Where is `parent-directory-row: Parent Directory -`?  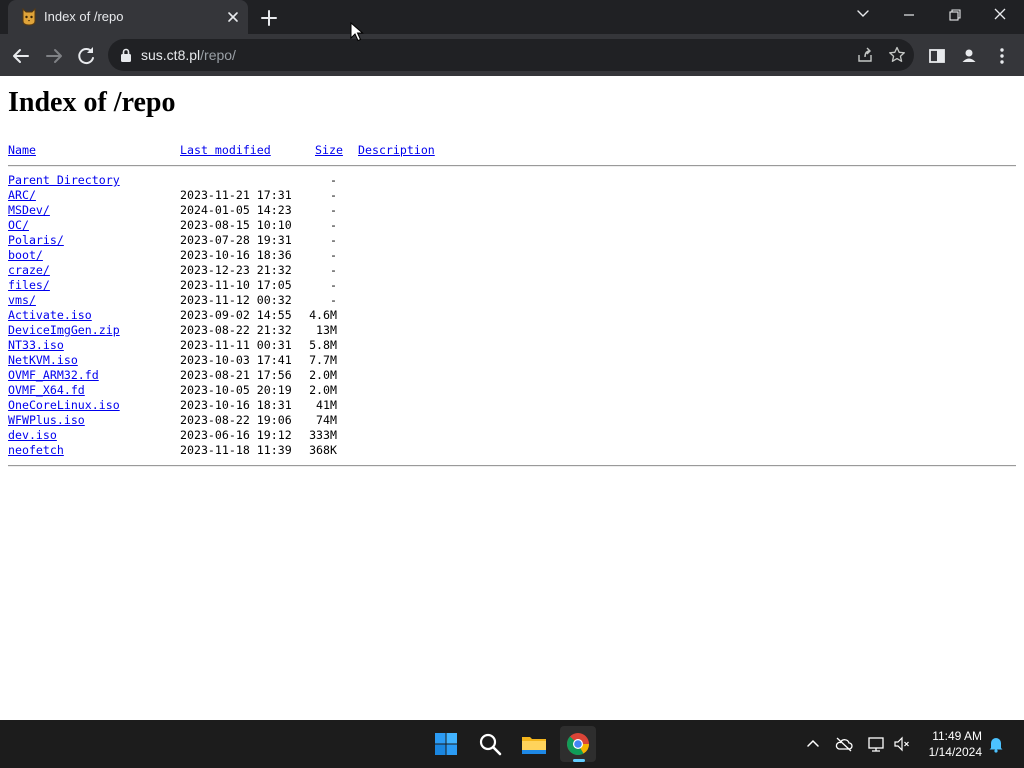 parent-directory-row: Parent Directory - is located at coordinates (512, 180).